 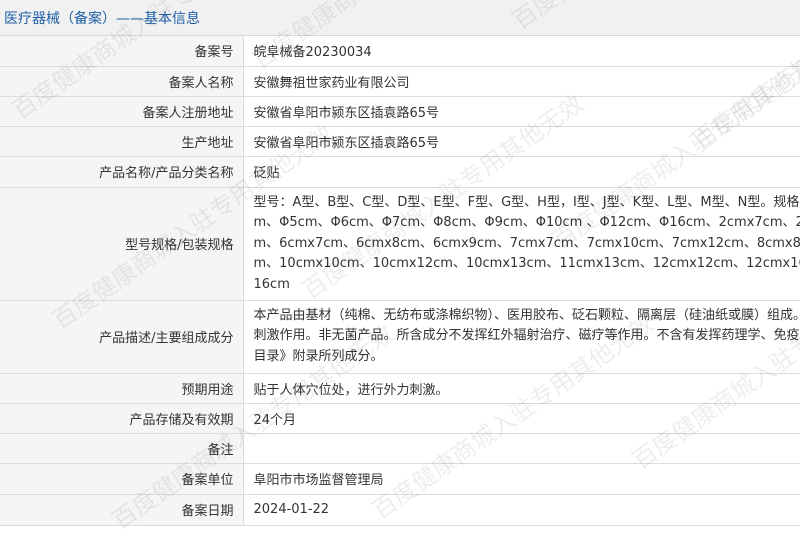 I want to click on table-row: 备注, so click(x=400, y=448).